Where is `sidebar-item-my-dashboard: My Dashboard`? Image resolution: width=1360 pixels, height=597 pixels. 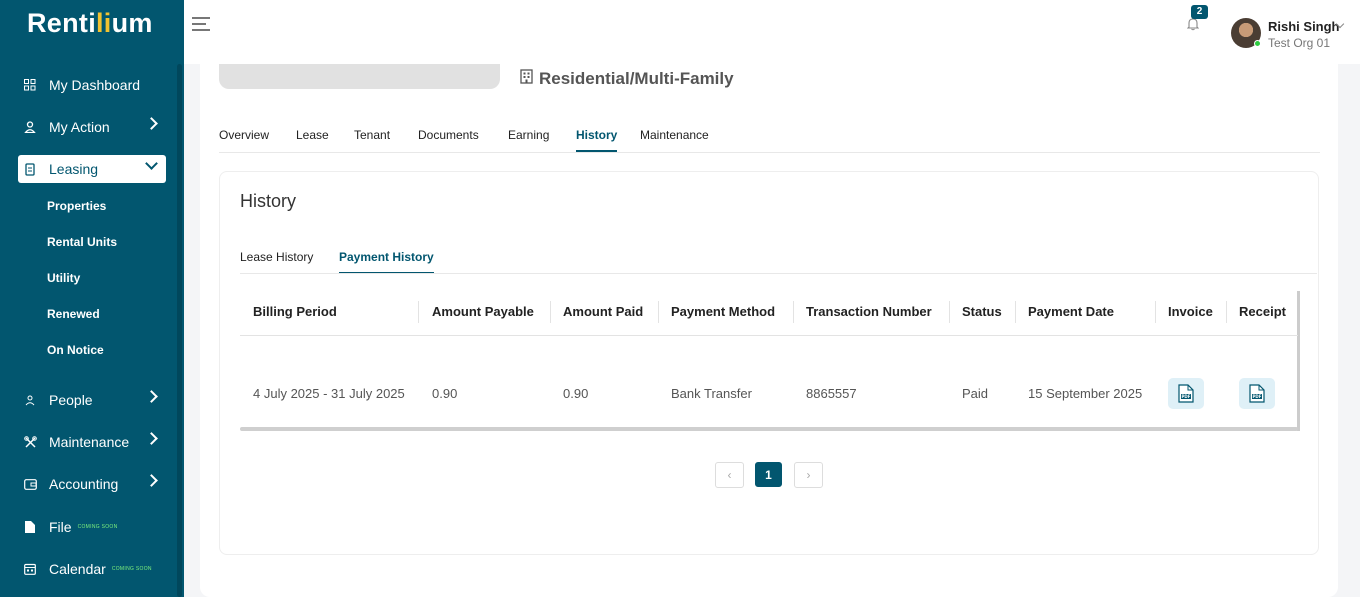
sidebar-item-my-dashboard: My Dashboard is located at coordinates (92, 85).